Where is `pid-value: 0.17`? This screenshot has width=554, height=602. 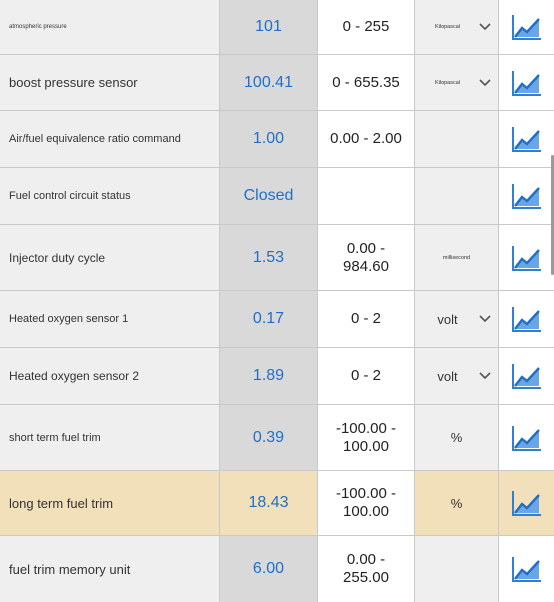 pid-value: 0.17 is located at coordinates (269, 319).